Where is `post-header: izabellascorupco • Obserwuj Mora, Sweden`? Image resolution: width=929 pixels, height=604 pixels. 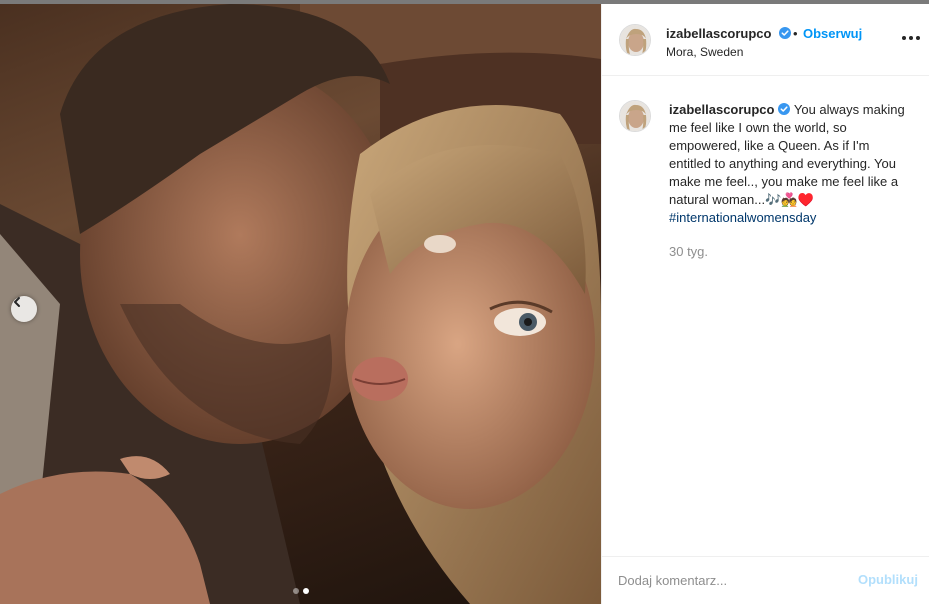
post-header: izabellascorupco • Obserwuj Mora, Sweden is located at coordinates (765, 40).